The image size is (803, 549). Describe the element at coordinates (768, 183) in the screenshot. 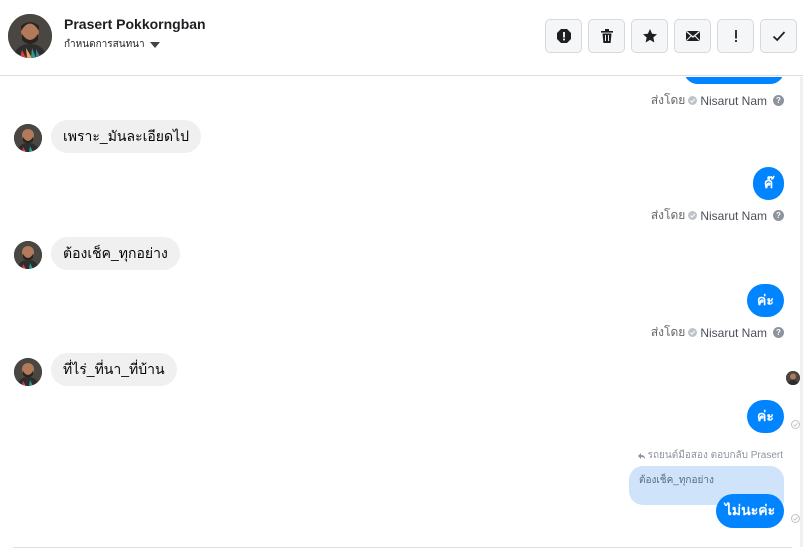

I see `message-bubble-outgoing: ค๊` at that location.